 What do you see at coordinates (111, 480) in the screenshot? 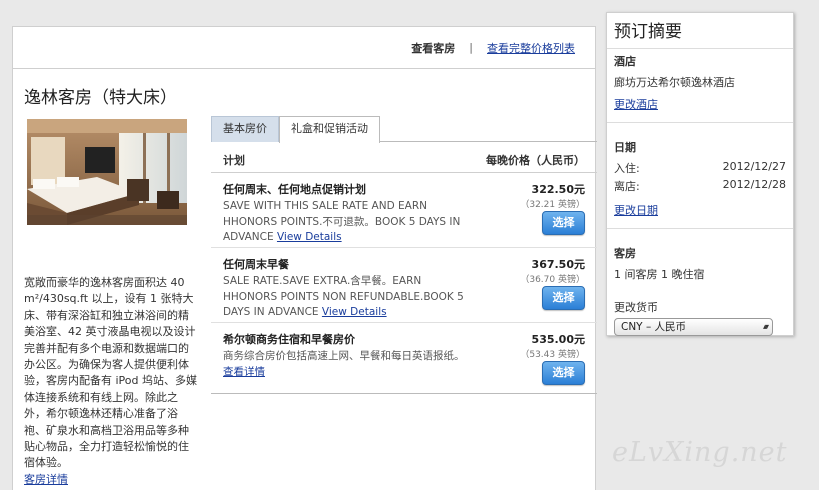
I see `room-details-link: 客房详情` at bounding box center [111, 480].